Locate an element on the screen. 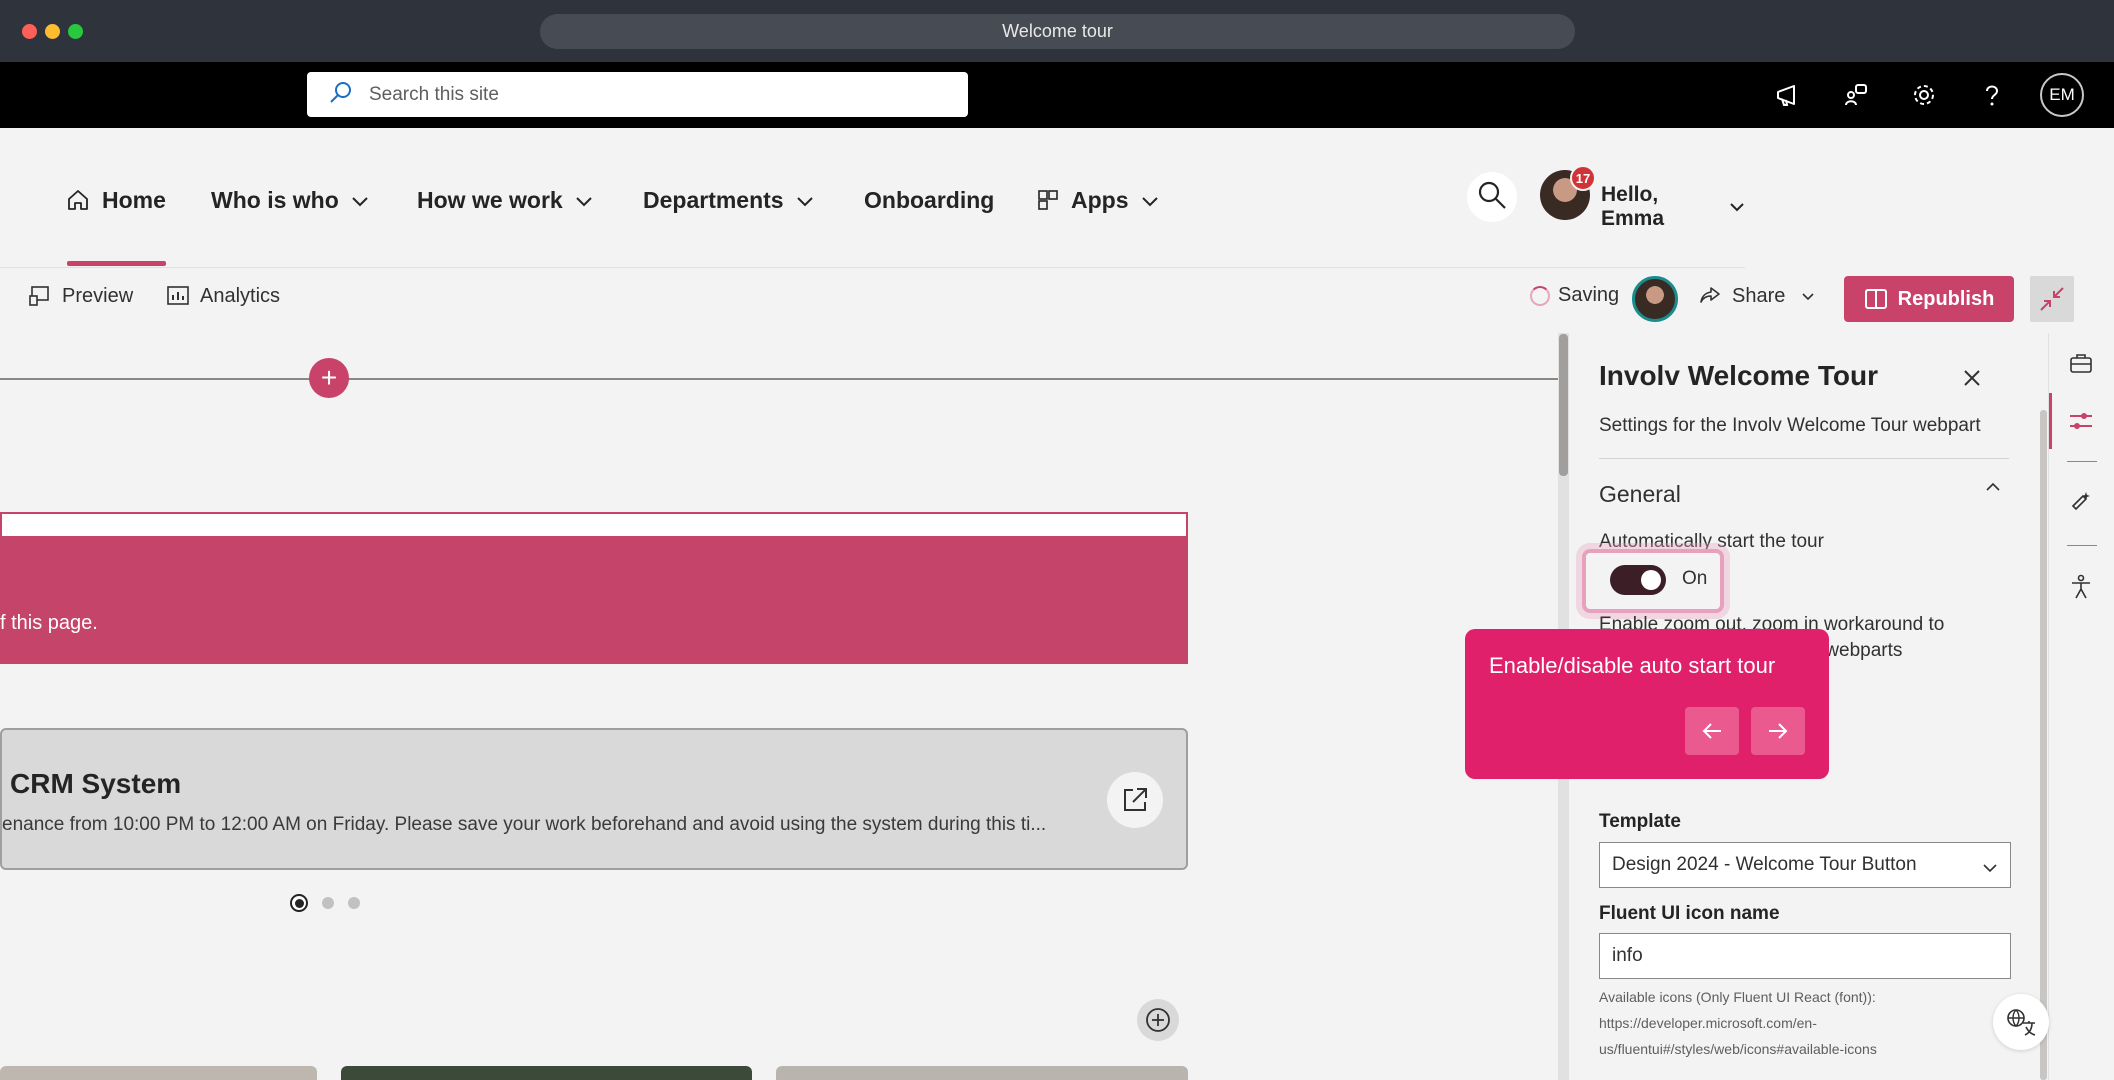  tour-popover: Enable/disable auto start tour is located at coordinates (1647, 704).